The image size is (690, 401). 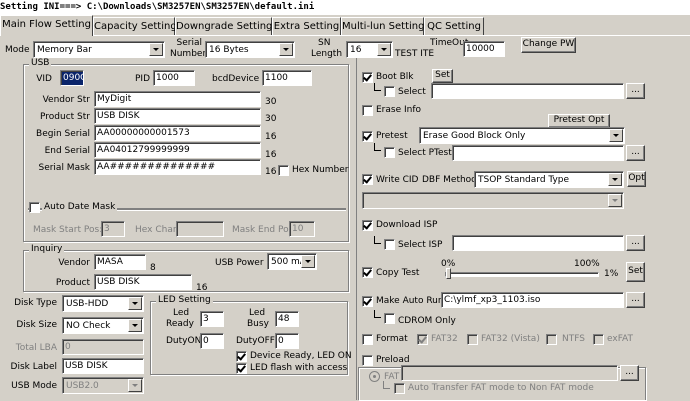 I want to click on tab-extra-setting: Extra Setting, so click(x=306, y=26).